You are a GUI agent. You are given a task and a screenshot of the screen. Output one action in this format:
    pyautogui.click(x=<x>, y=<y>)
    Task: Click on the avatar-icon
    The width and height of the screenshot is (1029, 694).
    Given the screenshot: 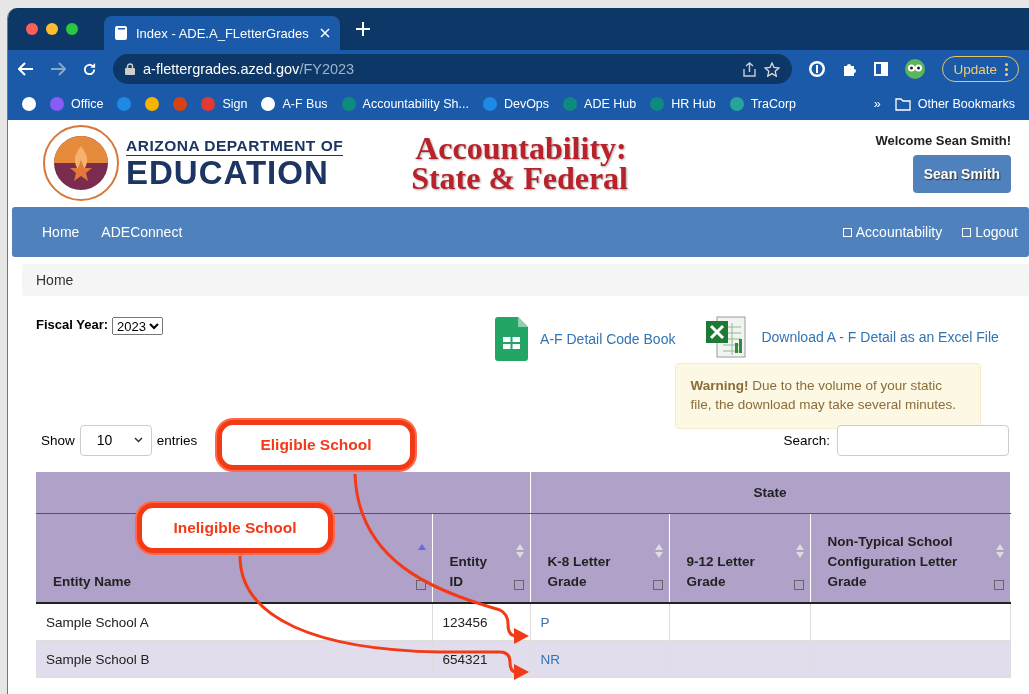 What is the action you would take?
    pyautogui.click(x=915, y=69)
    